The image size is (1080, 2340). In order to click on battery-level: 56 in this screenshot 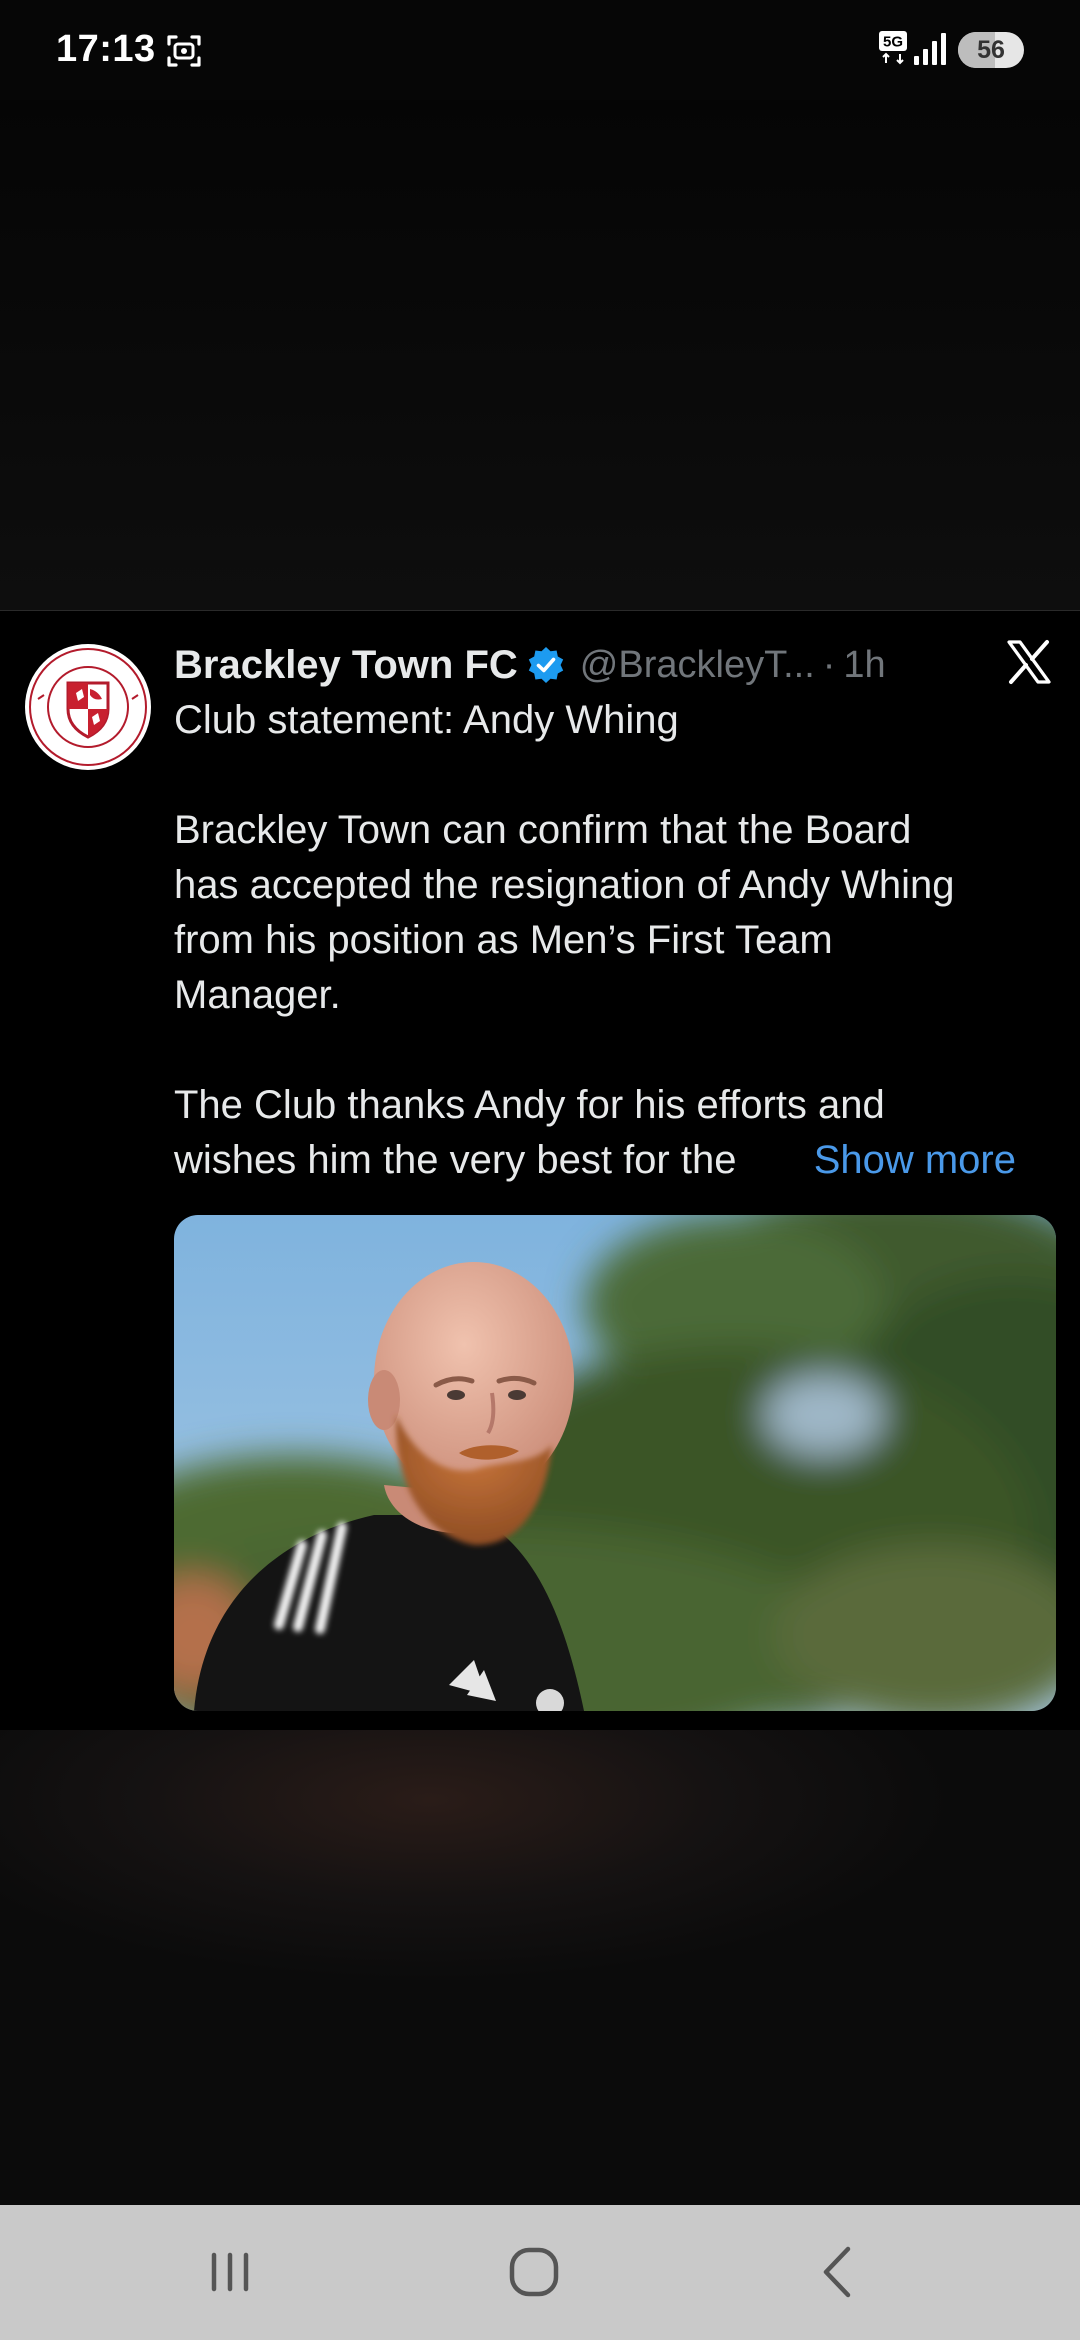, I will do `click(991, 50)`.